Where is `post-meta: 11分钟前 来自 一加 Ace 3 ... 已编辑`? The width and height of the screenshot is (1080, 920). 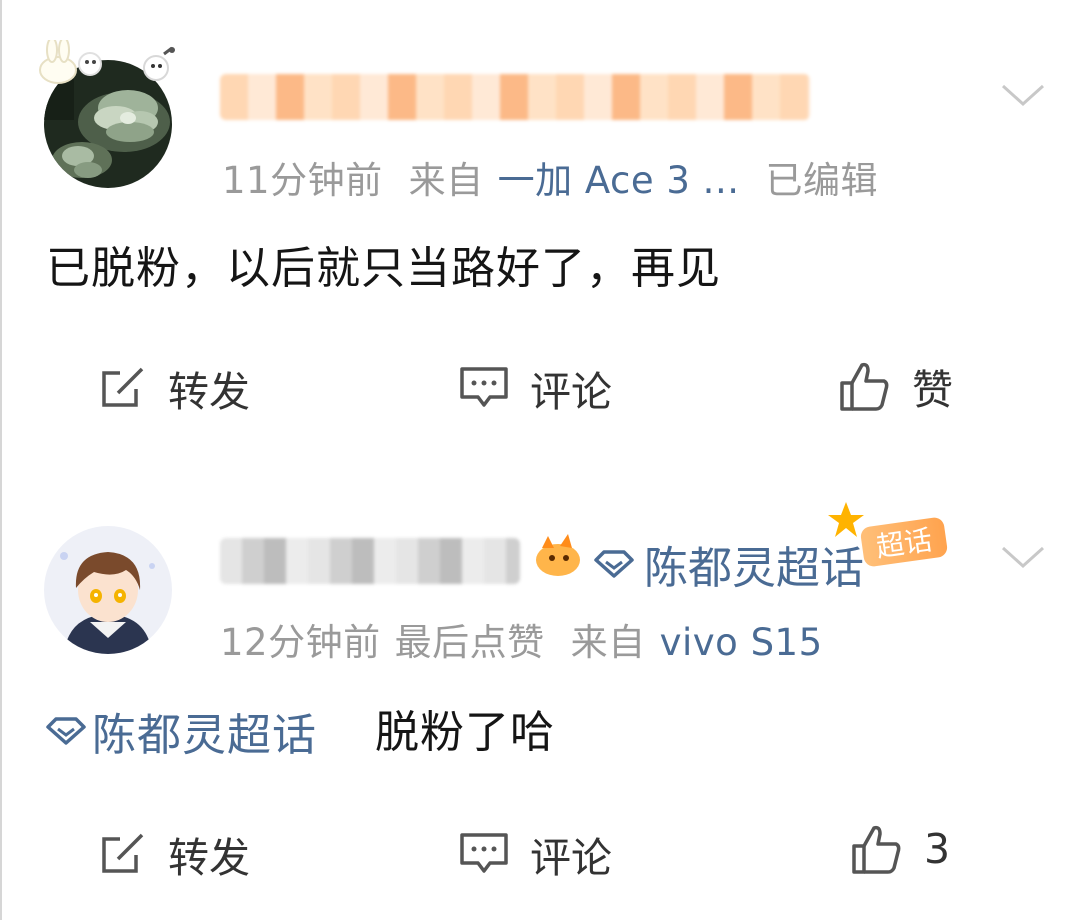
post-meta: 11分钟前 来自 一加 Ace 3 ... 已编辑 is located at coordinates (550, 177).